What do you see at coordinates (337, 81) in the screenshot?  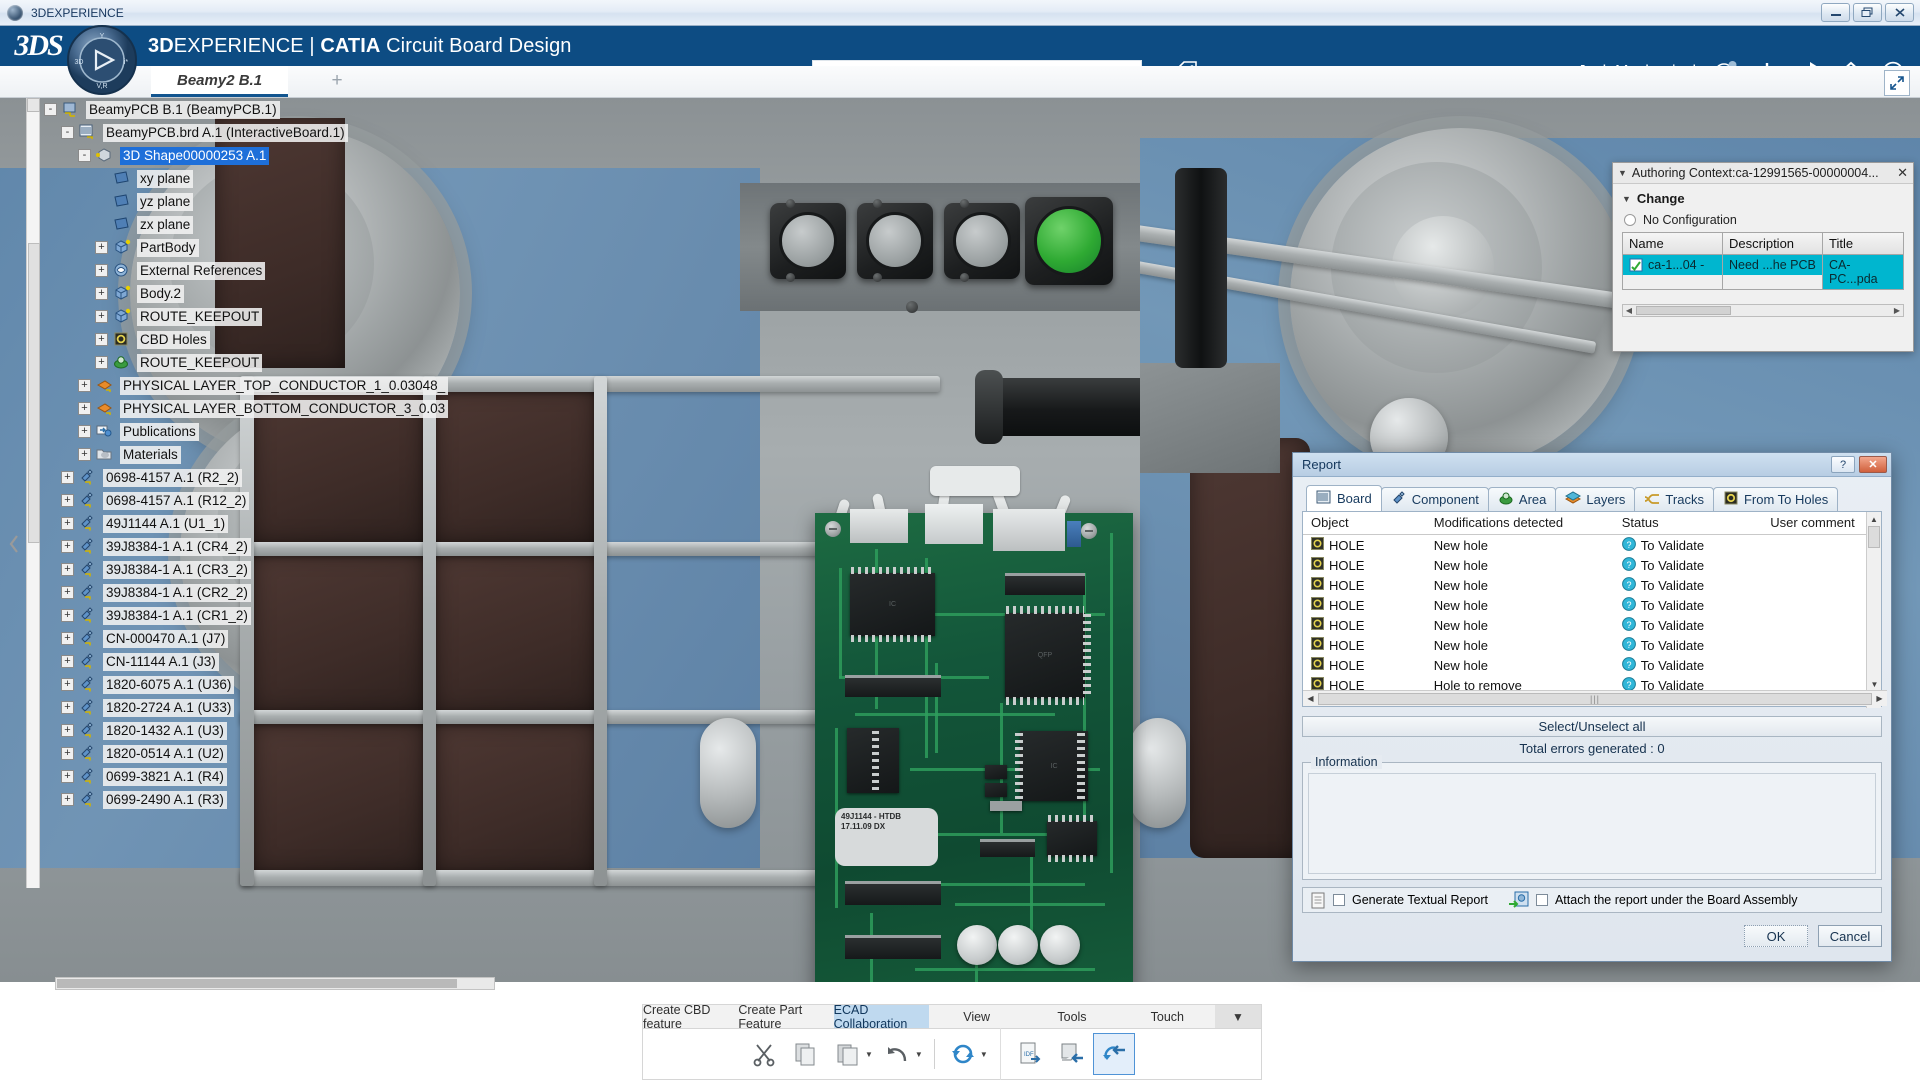 I see `new-tab-button: +` at bounding box center [337, 81].